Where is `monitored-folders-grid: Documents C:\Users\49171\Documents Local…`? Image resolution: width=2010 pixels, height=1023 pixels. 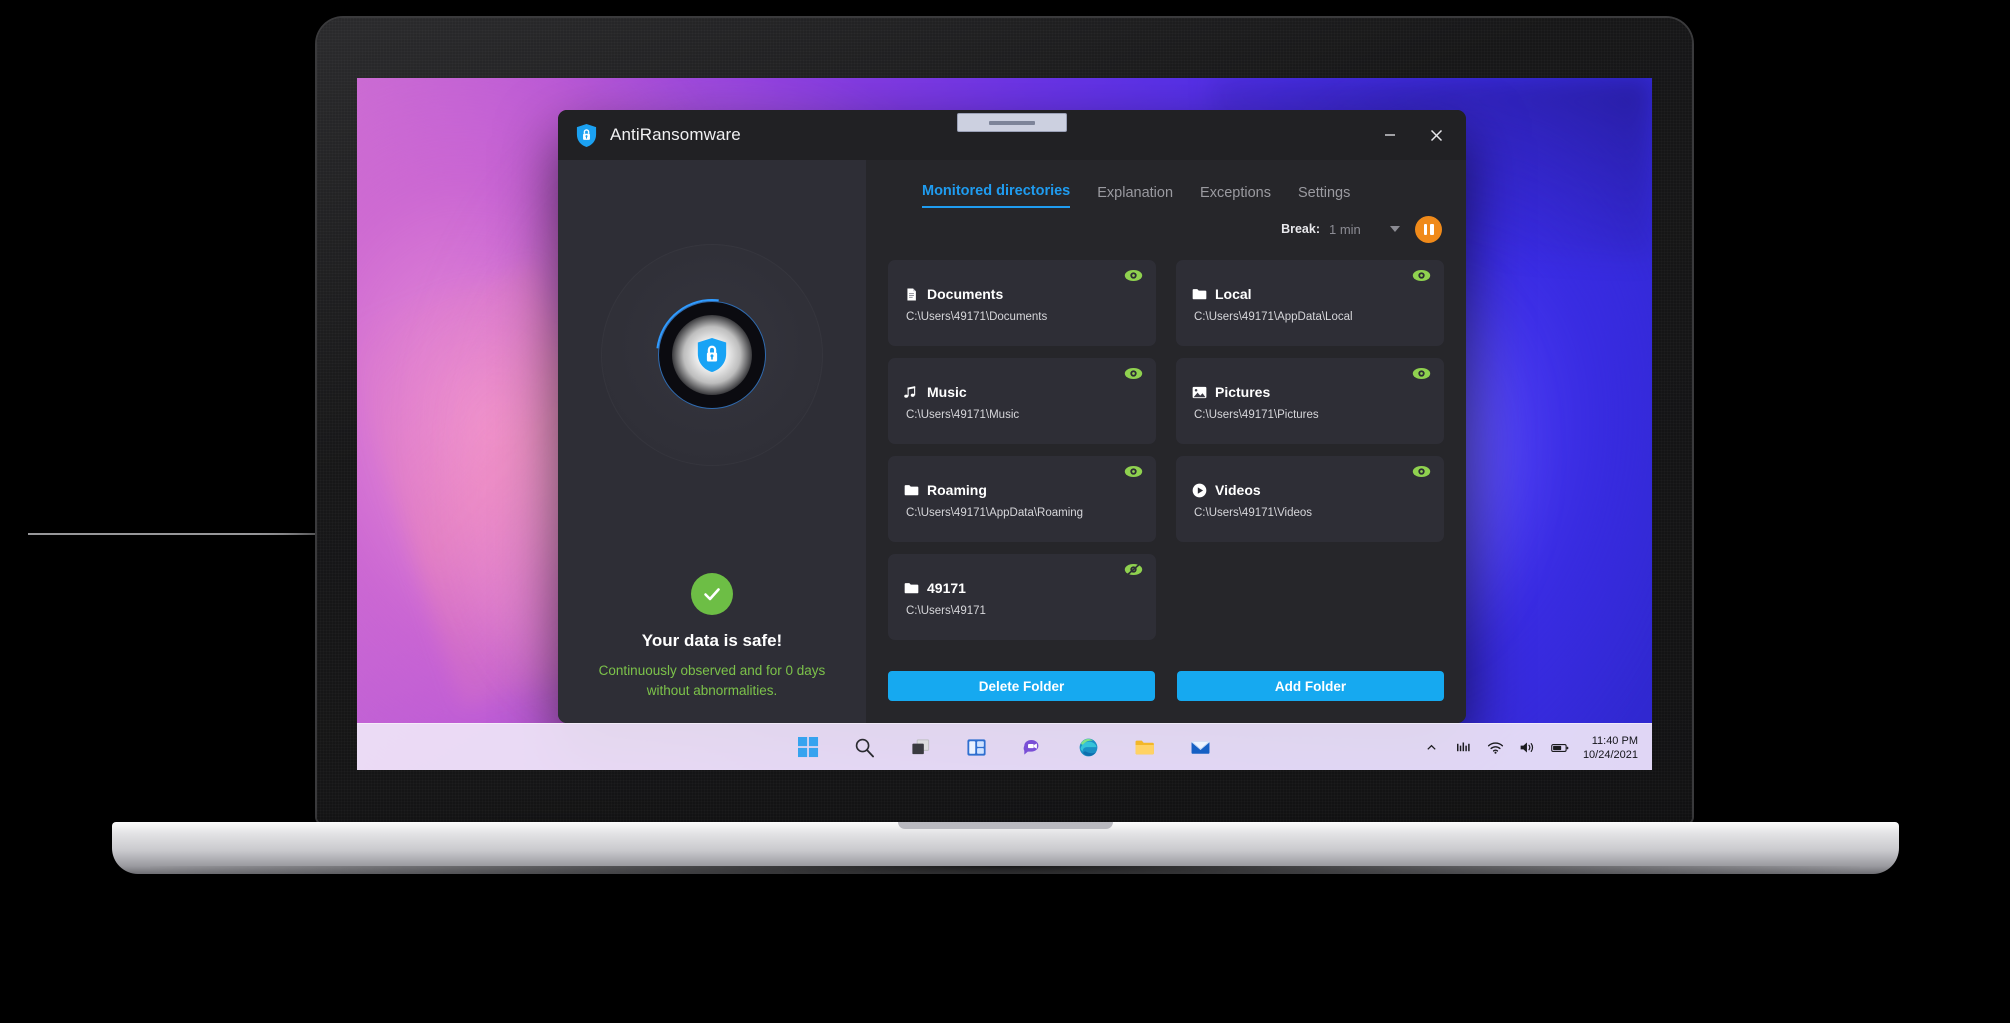 monitored-folders-grid: Documents C:\Users\49171\Documents Local… is located at coordinates (1166, 450).